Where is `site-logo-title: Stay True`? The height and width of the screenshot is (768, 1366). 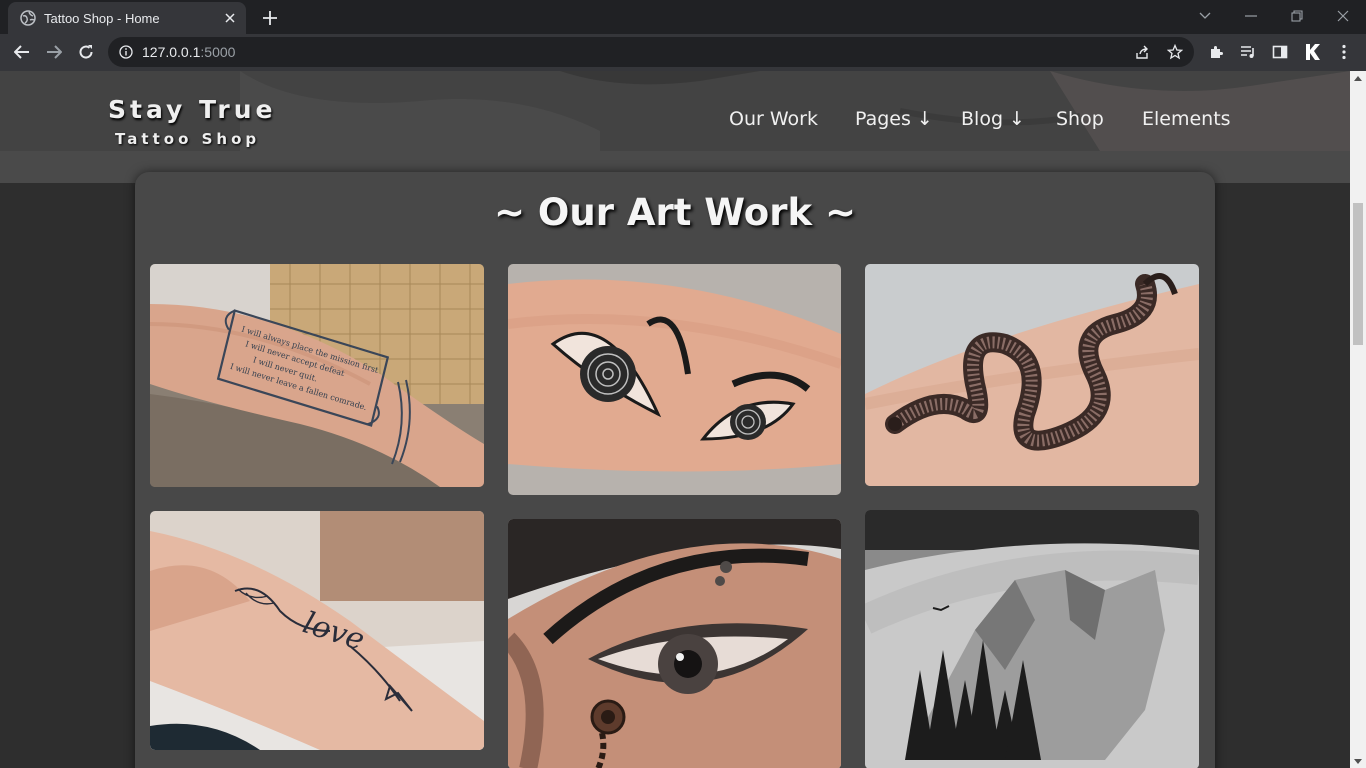
site-logo-title: Stay True is located at coordinates (192, 109).